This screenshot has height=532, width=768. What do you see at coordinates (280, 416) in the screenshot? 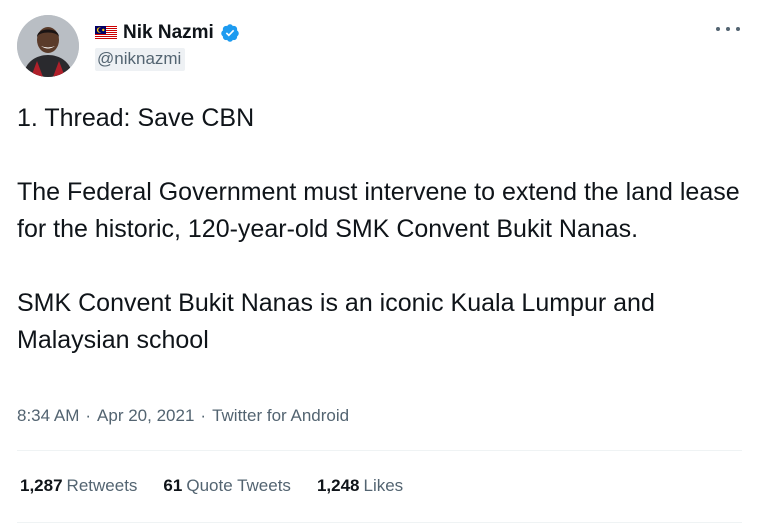
I see `tweet-source: Twitter for Android` at bounding box center [280, 416].